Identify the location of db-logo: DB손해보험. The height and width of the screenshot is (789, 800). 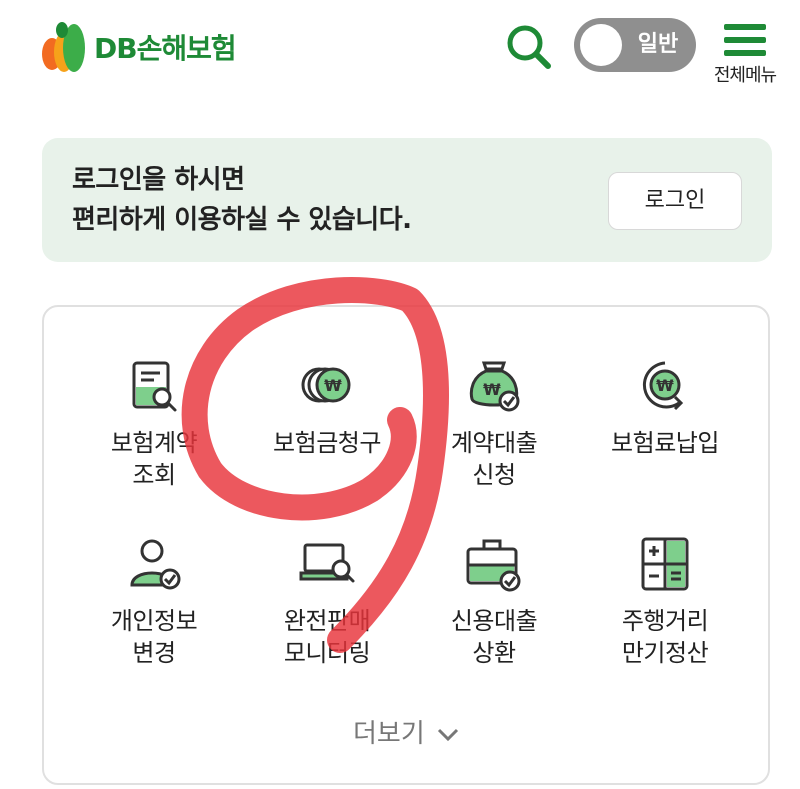
(138, 47).